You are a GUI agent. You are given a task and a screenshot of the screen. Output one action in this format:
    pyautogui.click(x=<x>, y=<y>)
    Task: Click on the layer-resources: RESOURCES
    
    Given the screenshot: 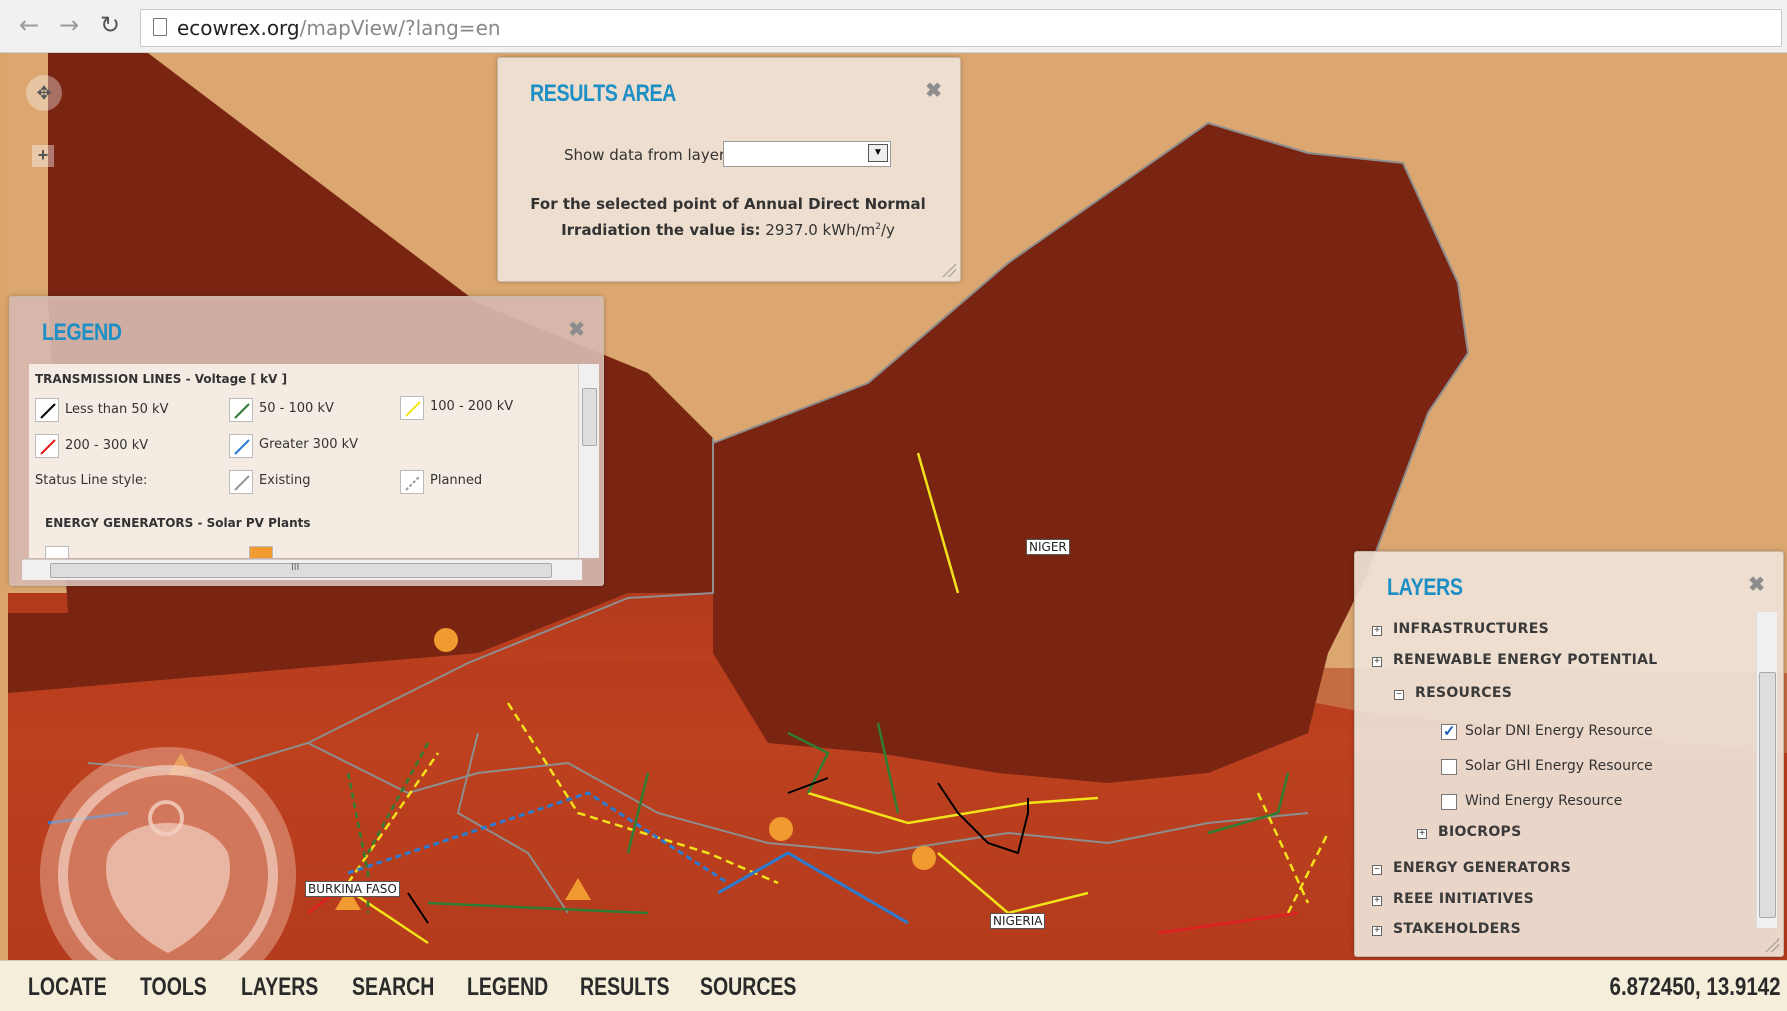 What is the action you would take?
    pyautogui.click(x=1463, y=693)
    